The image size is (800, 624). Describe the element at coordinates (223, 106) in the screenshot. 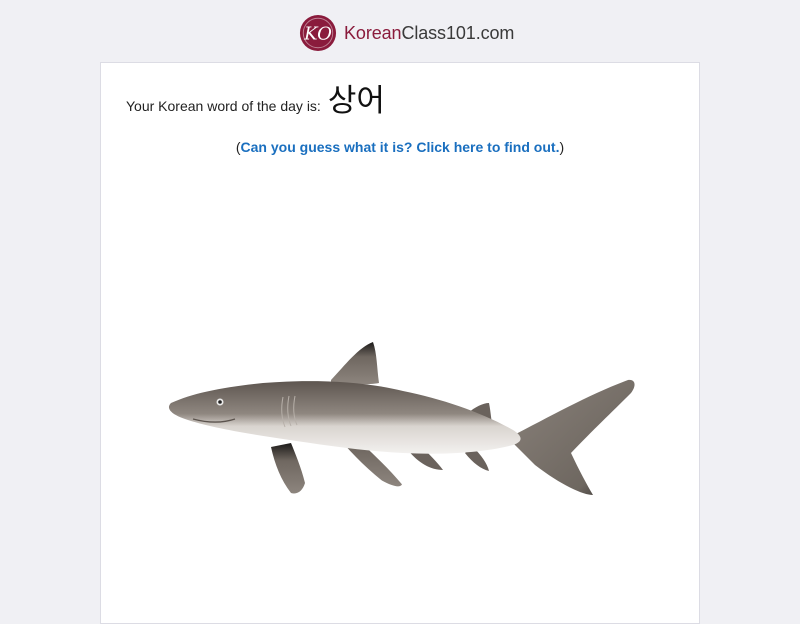

I see `intro-label: Your Korean word of the day is:` at that location.